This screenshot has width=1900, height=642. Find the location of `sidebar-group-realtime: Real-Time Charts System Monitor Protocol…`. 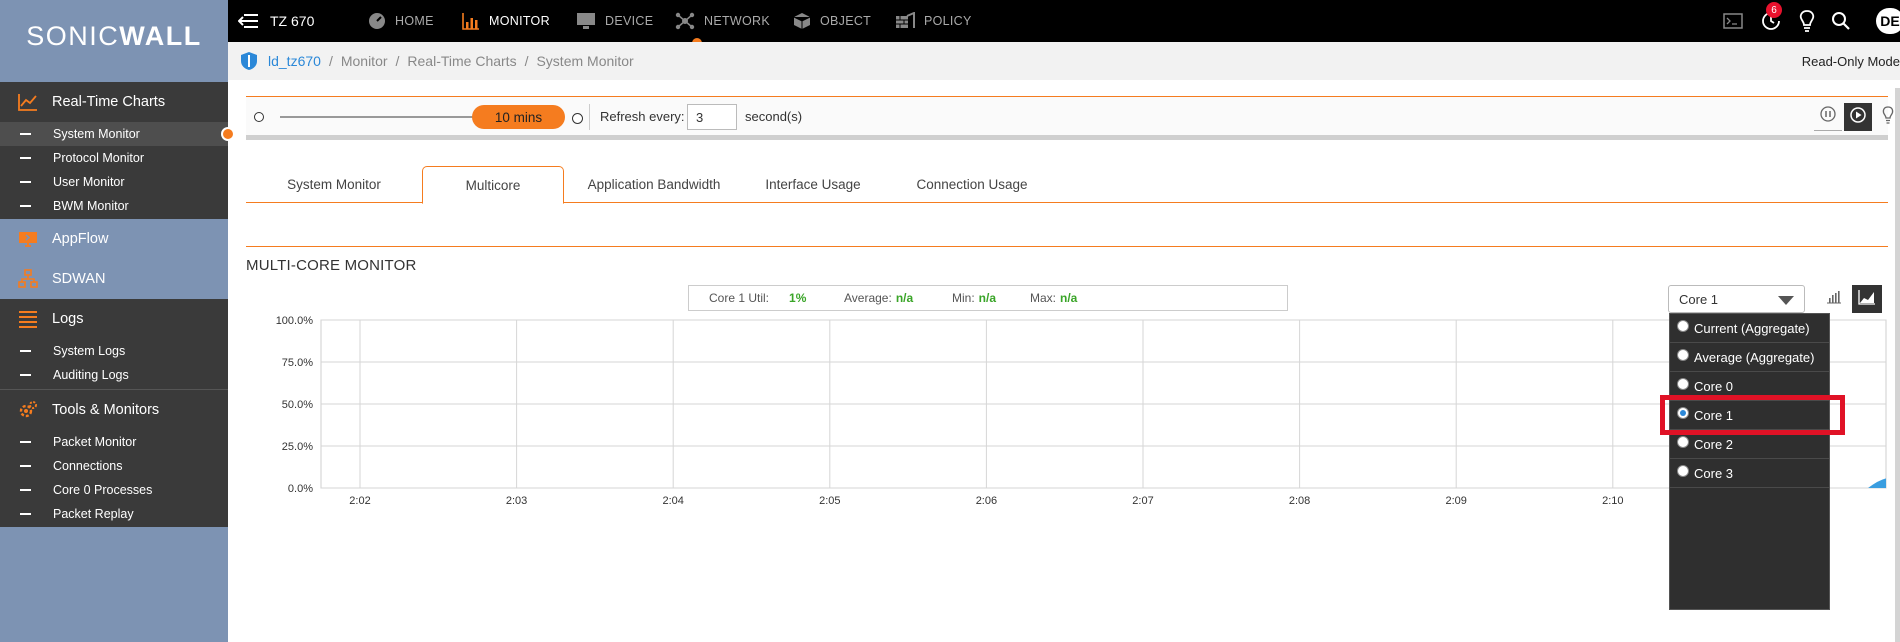

sidebar-group-realtime: Real-Time Charts System Monitor Protocol… is located at coordinates (114, 150).